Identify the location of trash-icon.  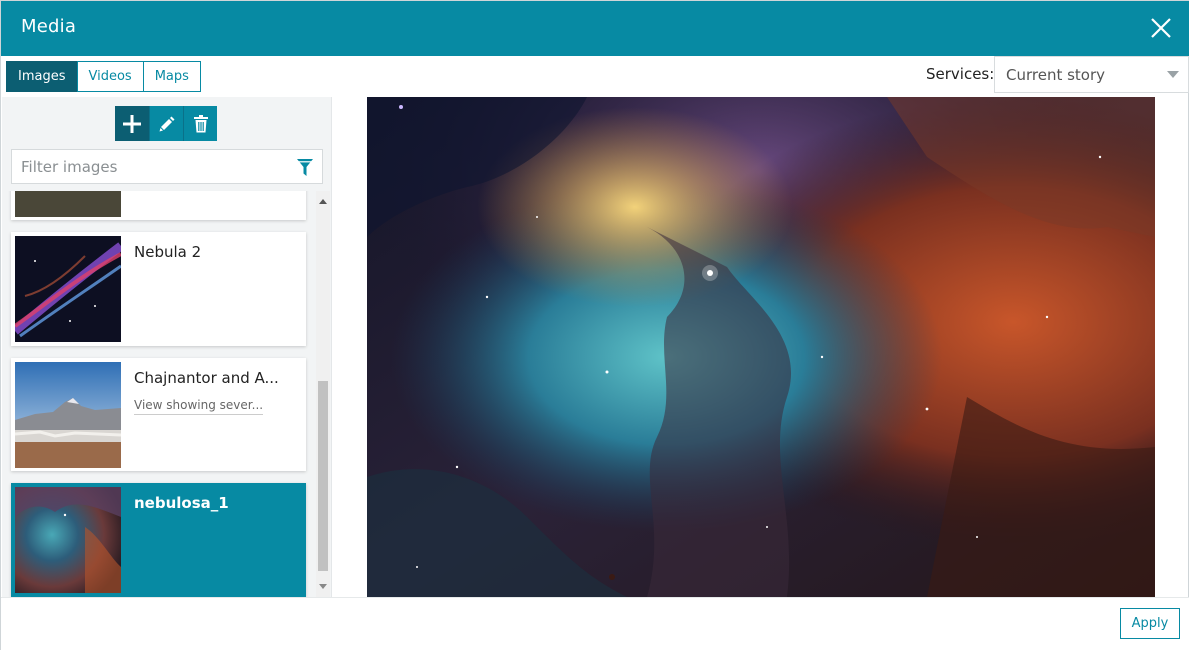
(200, 123).